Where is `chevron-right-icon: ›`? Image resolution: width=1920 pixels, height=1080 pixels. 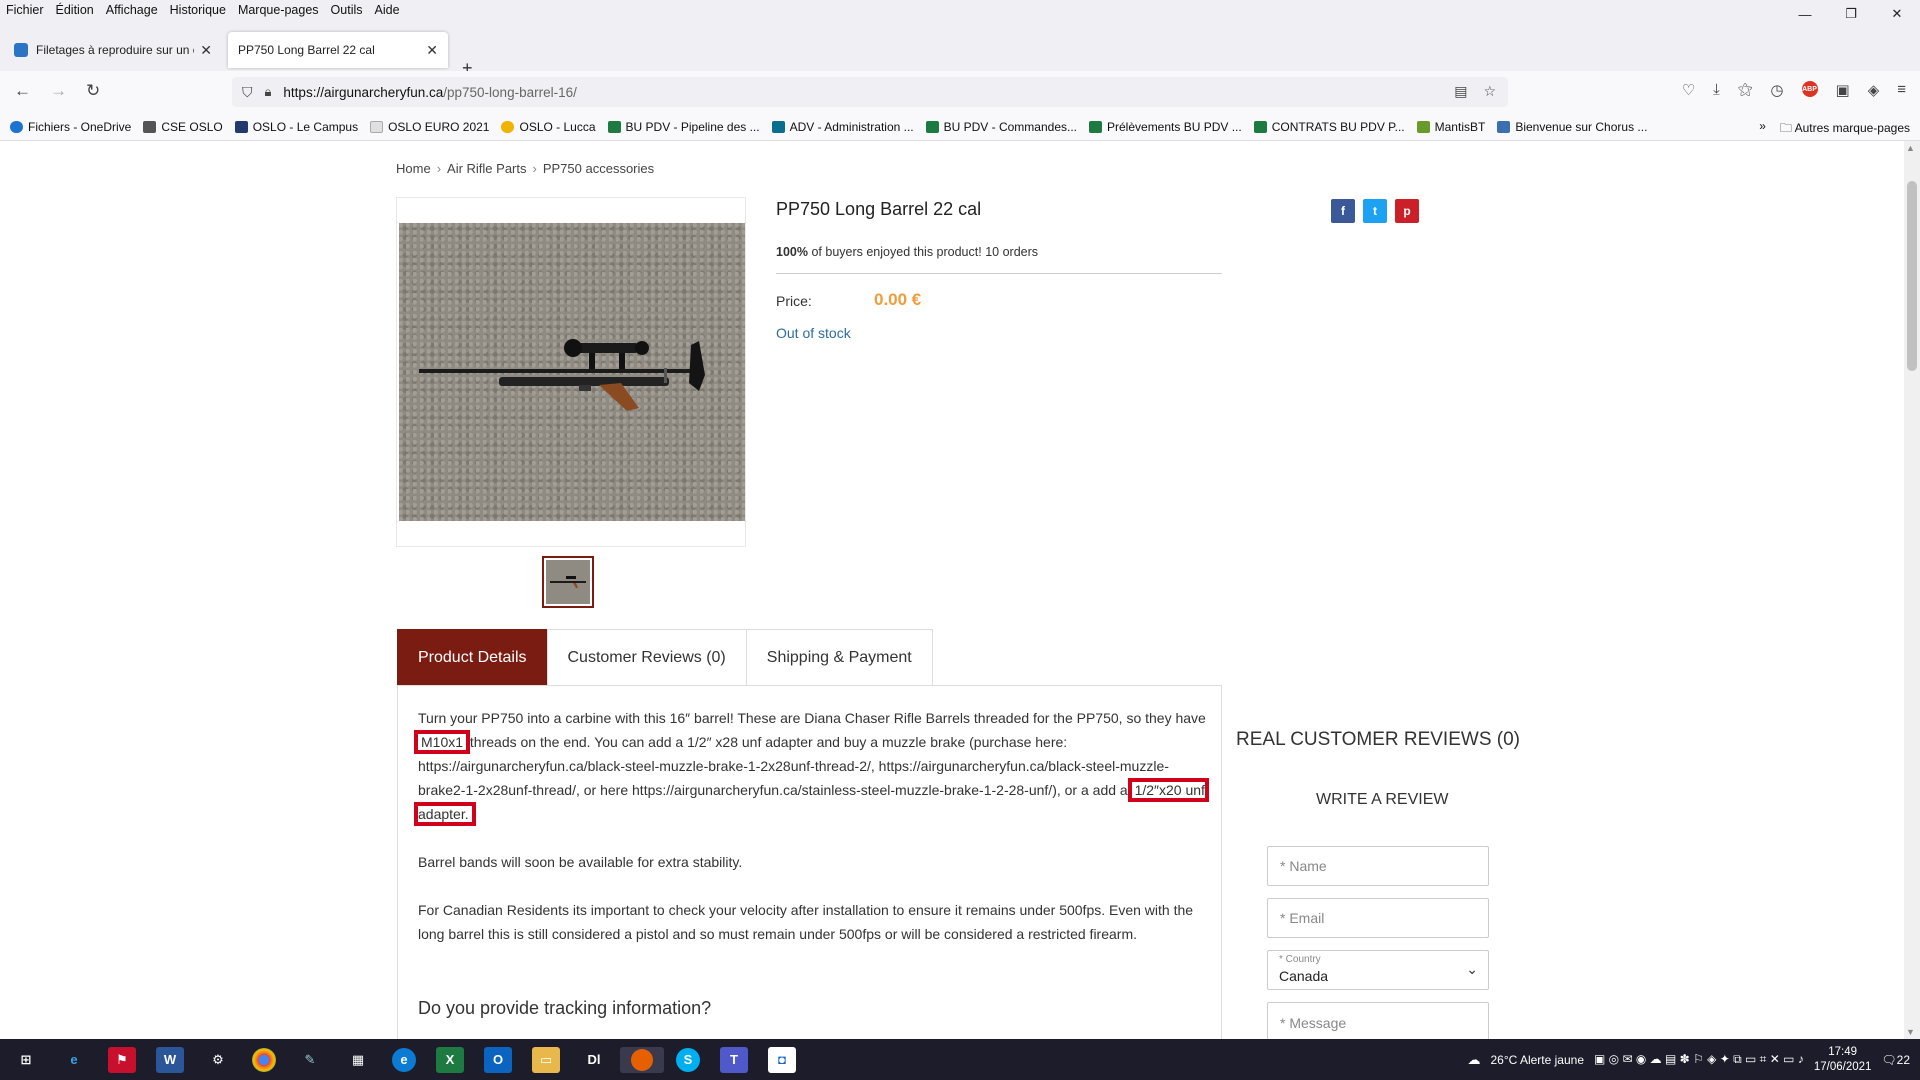 chevron-right-icon: › is located at coordinates (439, 168).